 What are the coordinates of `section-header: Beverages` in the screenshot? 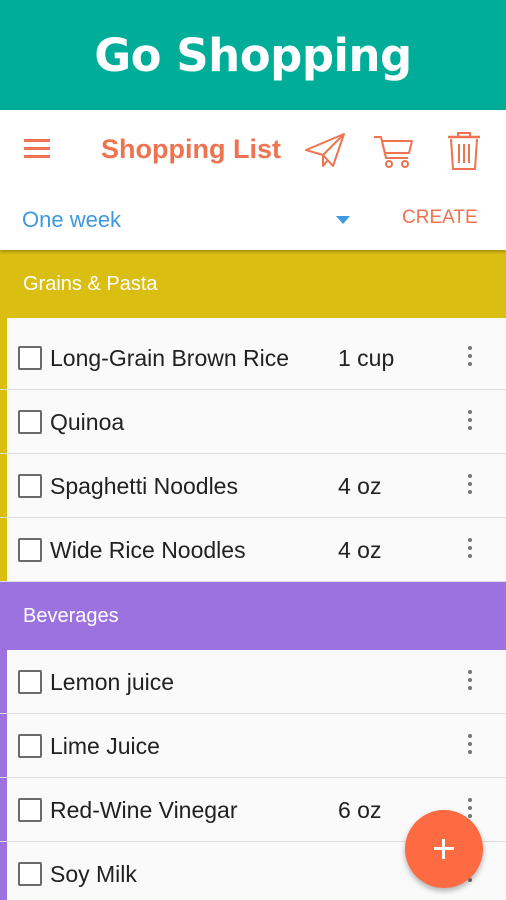 It's located at (253, 616).